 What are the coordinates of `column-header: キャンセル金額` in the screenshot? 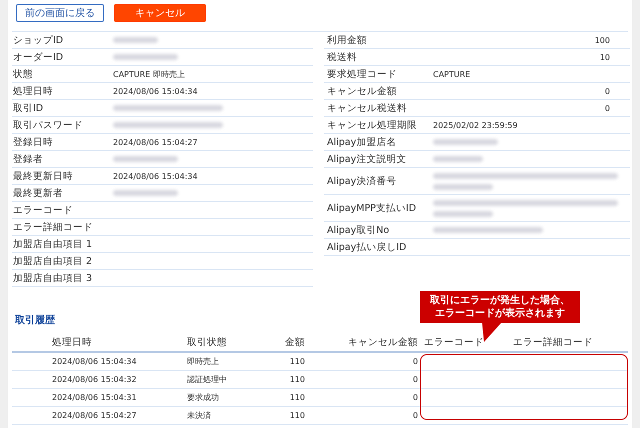 It's located at (382, 342).